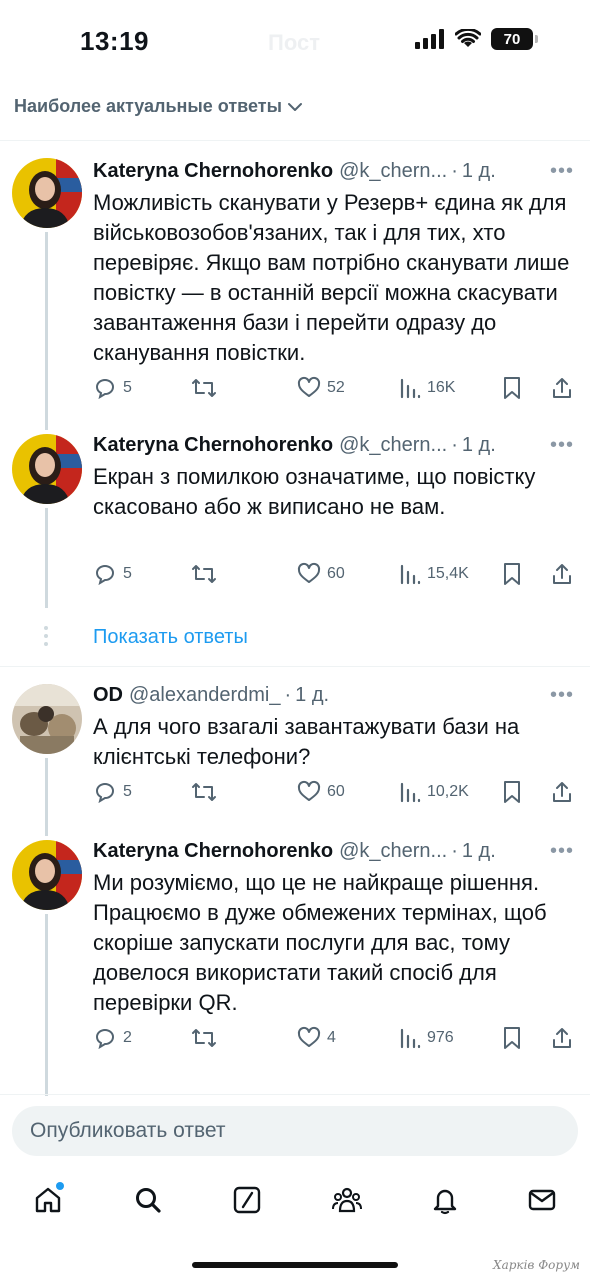 This screenshot has width=590, height=1280. Describe the element at coordinates (542, 1200) in the screenshot. I see `tab-messages` at that location.